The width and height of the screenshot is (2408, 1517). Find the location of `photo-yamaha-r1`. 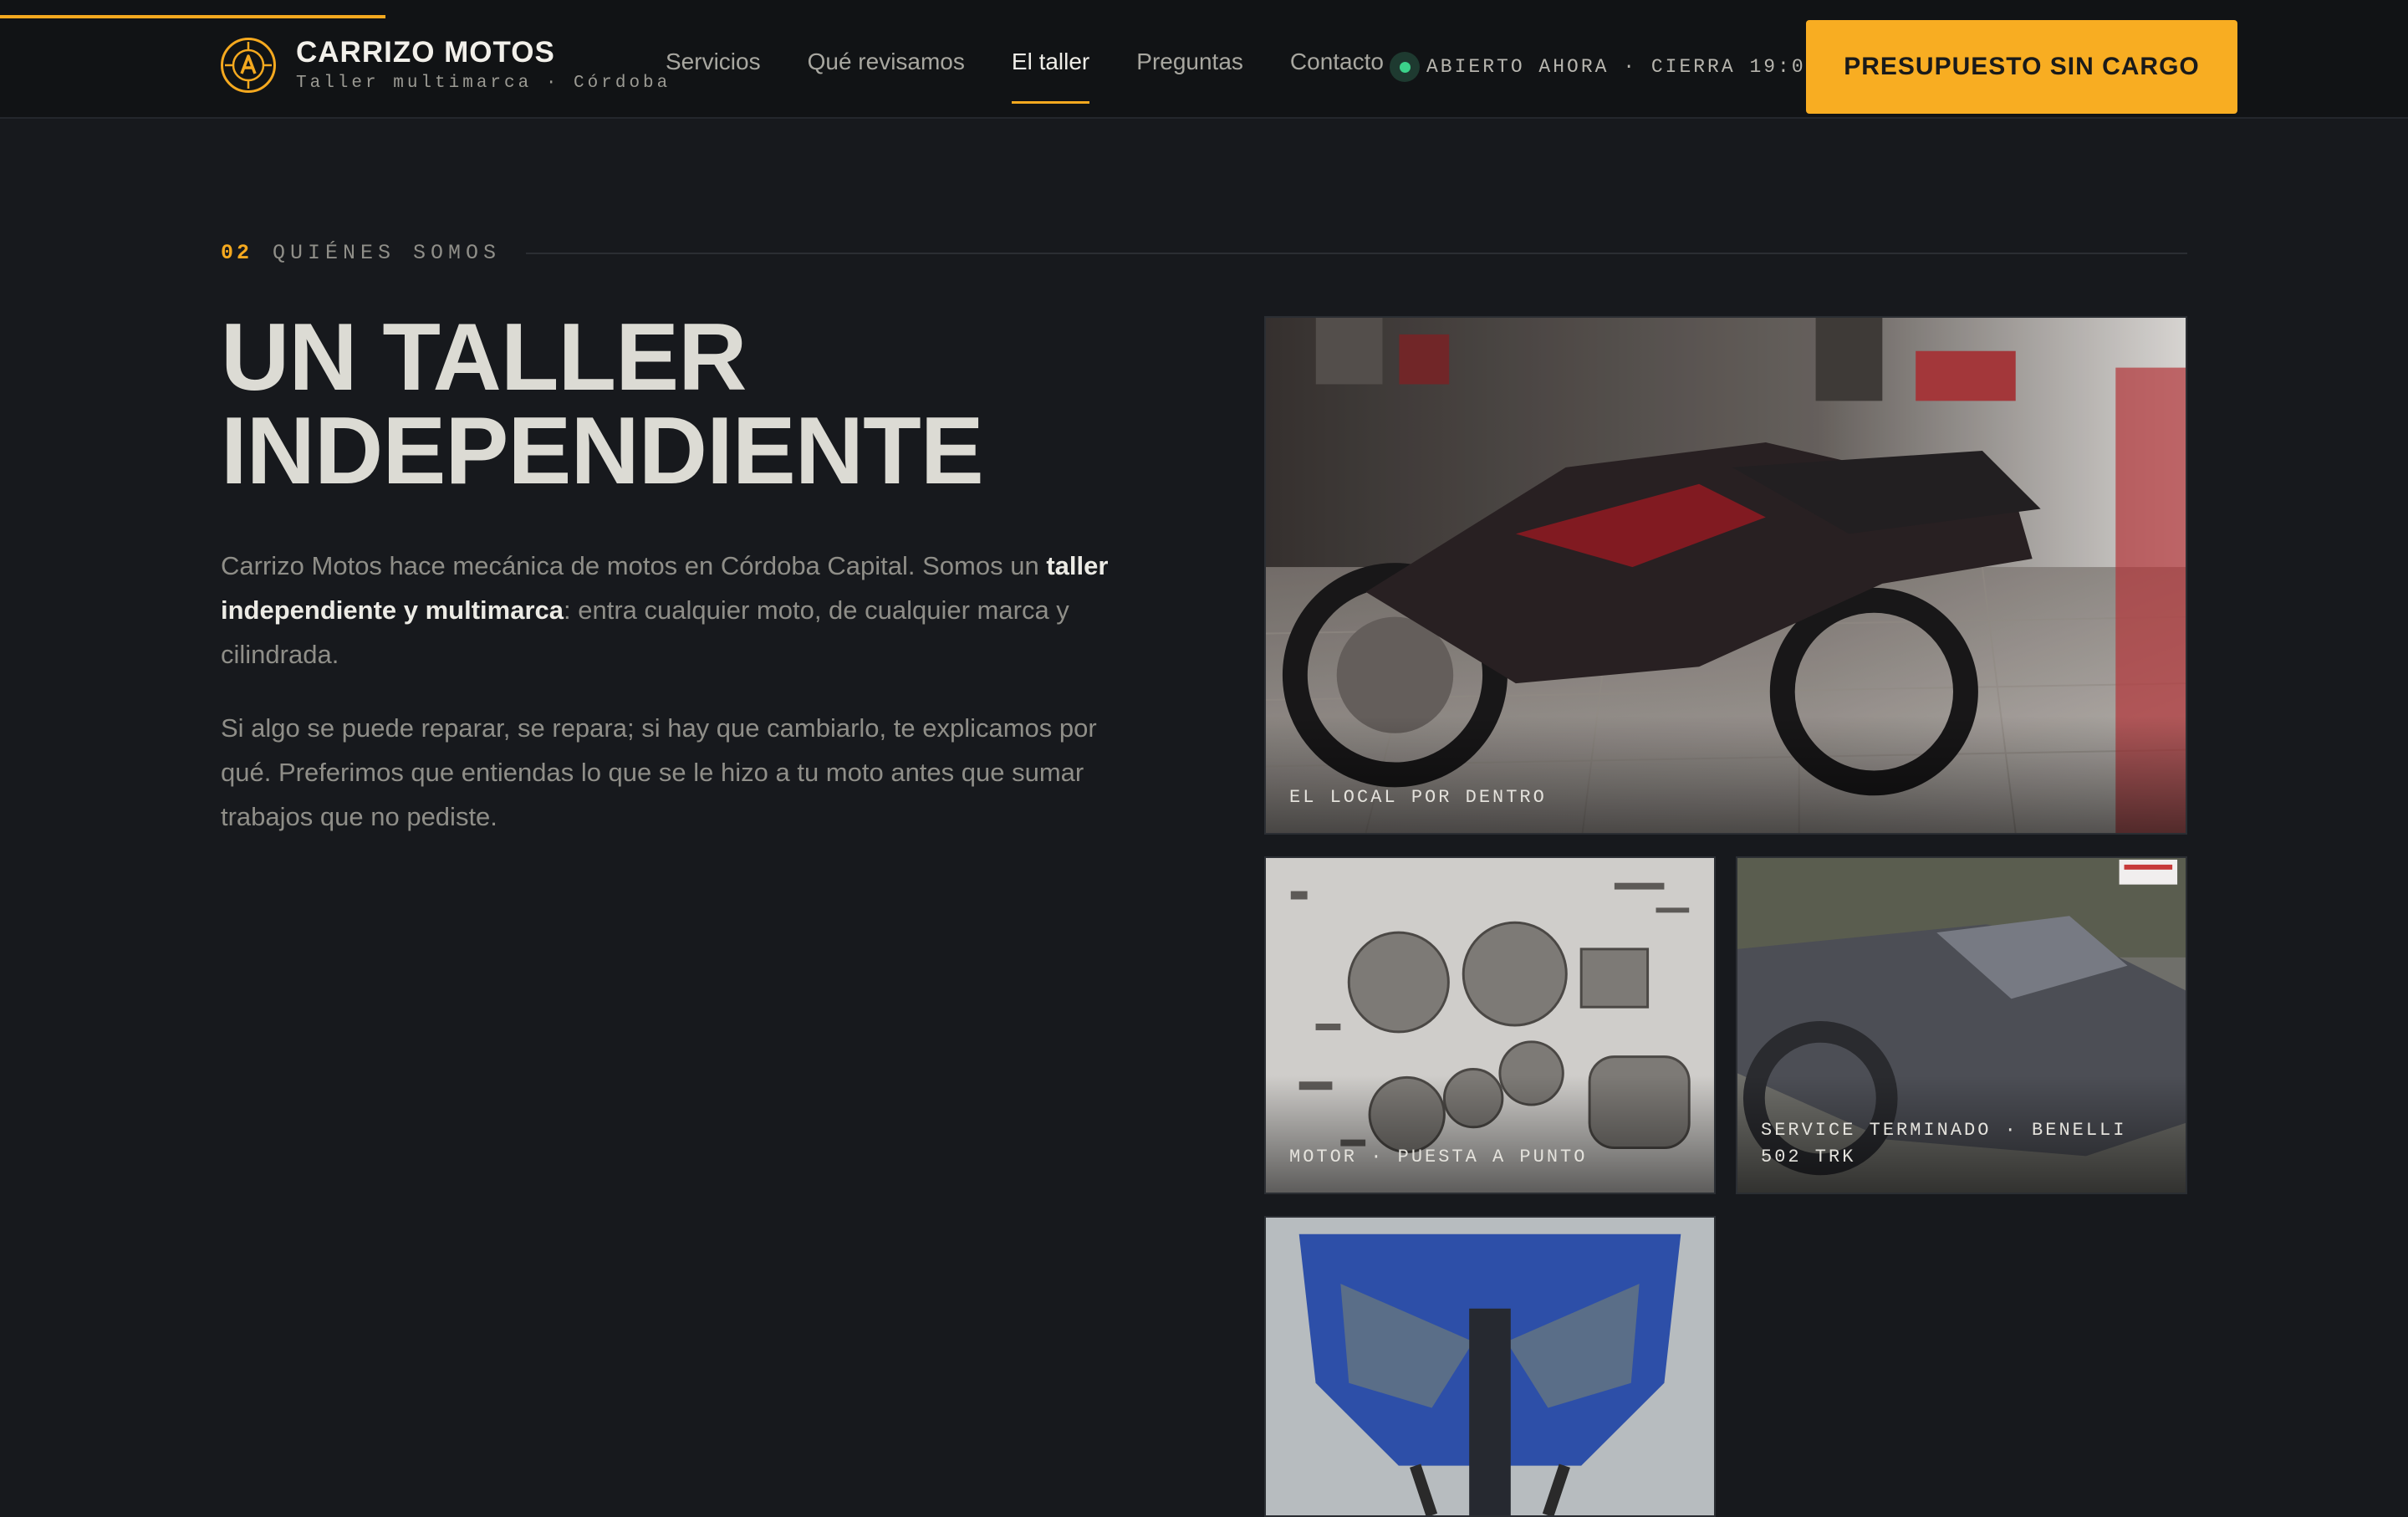

photo-yamaha-r1 is located at coordinates (1490, 1367).